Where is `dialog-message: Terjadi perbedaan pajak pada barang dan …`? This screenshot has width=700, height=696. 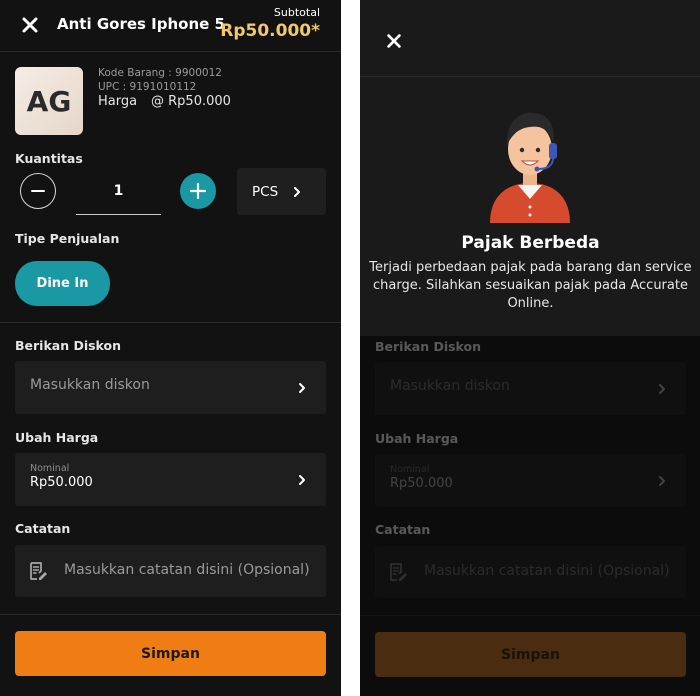
dialog-message: Terjadi perbedaan pajak pada barang dan … is located at coordinates (530, 285).